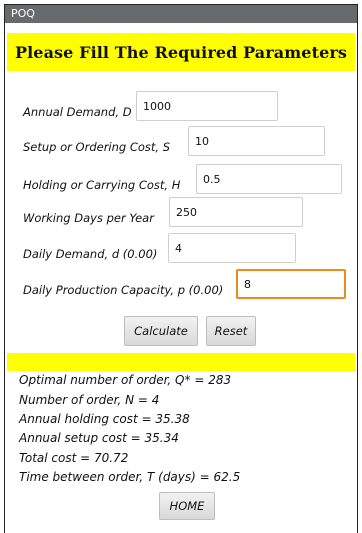  I want to click on result-number-of-order: Number of order, N = 4, so click(89, 400).